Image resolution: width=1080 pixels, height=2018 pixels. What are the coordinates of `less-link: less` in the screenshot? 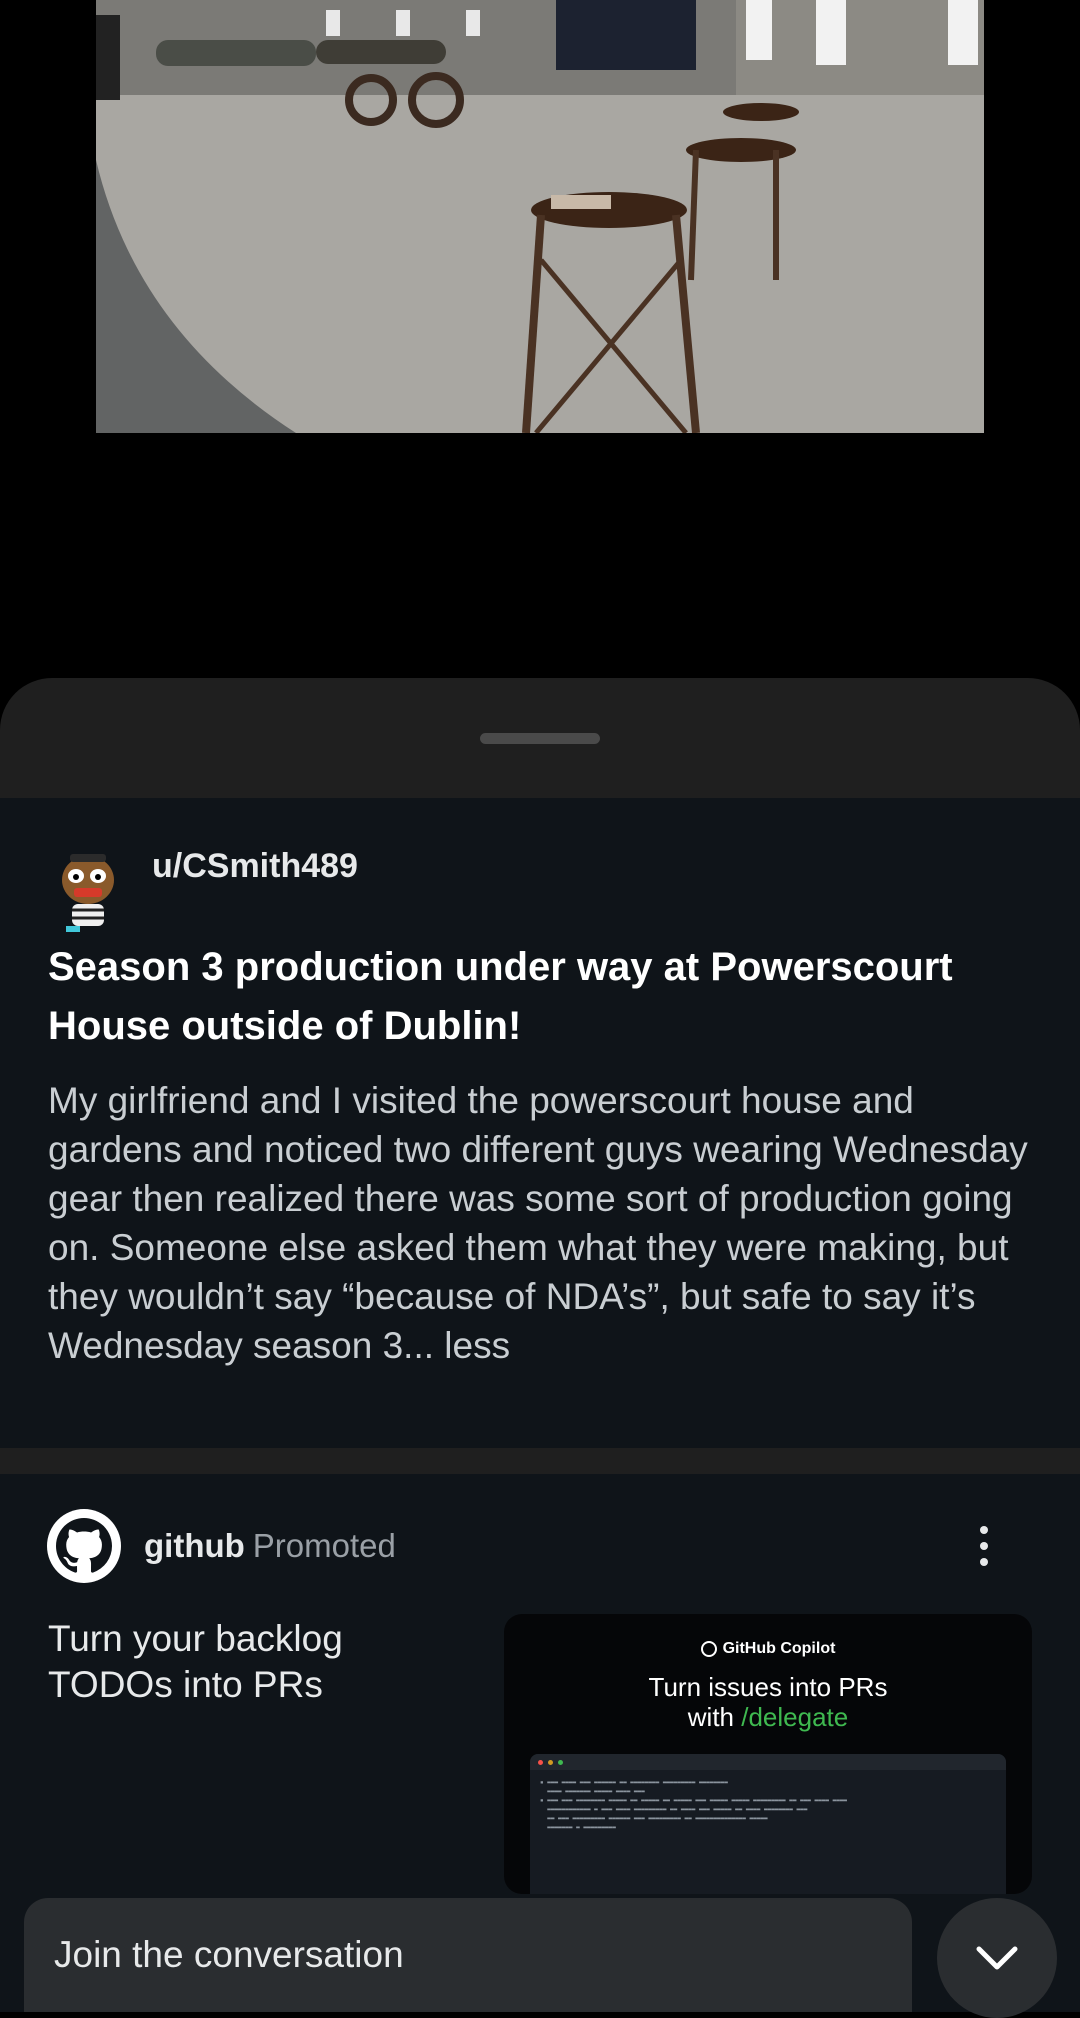 It's located at (477, 1345).